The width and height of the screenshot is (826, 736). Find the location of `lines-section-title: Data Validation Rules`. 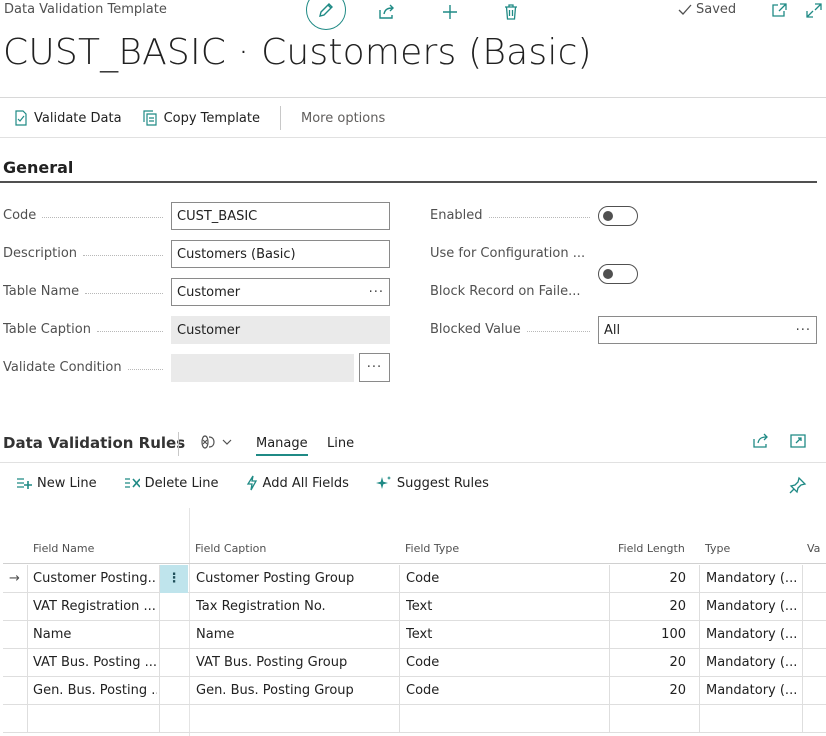

lines-section-title: Data Validation Rules is located at coordinates (94, 443).